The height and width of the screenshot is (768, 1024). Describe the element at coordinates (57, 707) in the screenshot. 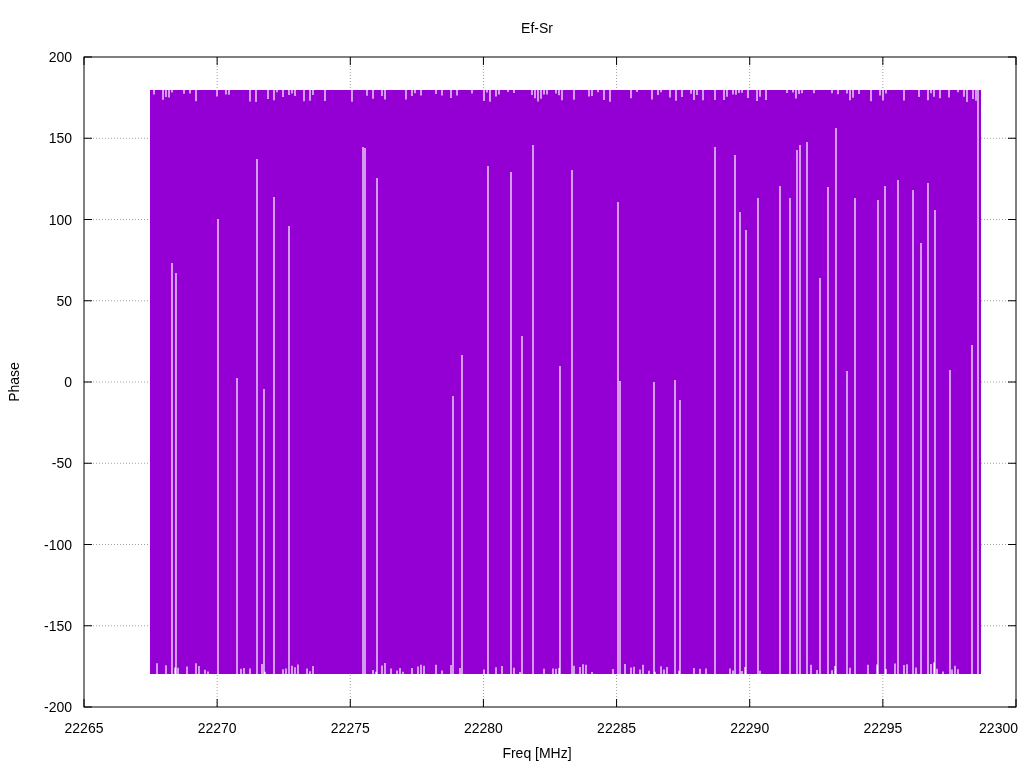

I see `y-tick-label: -200` at that location.